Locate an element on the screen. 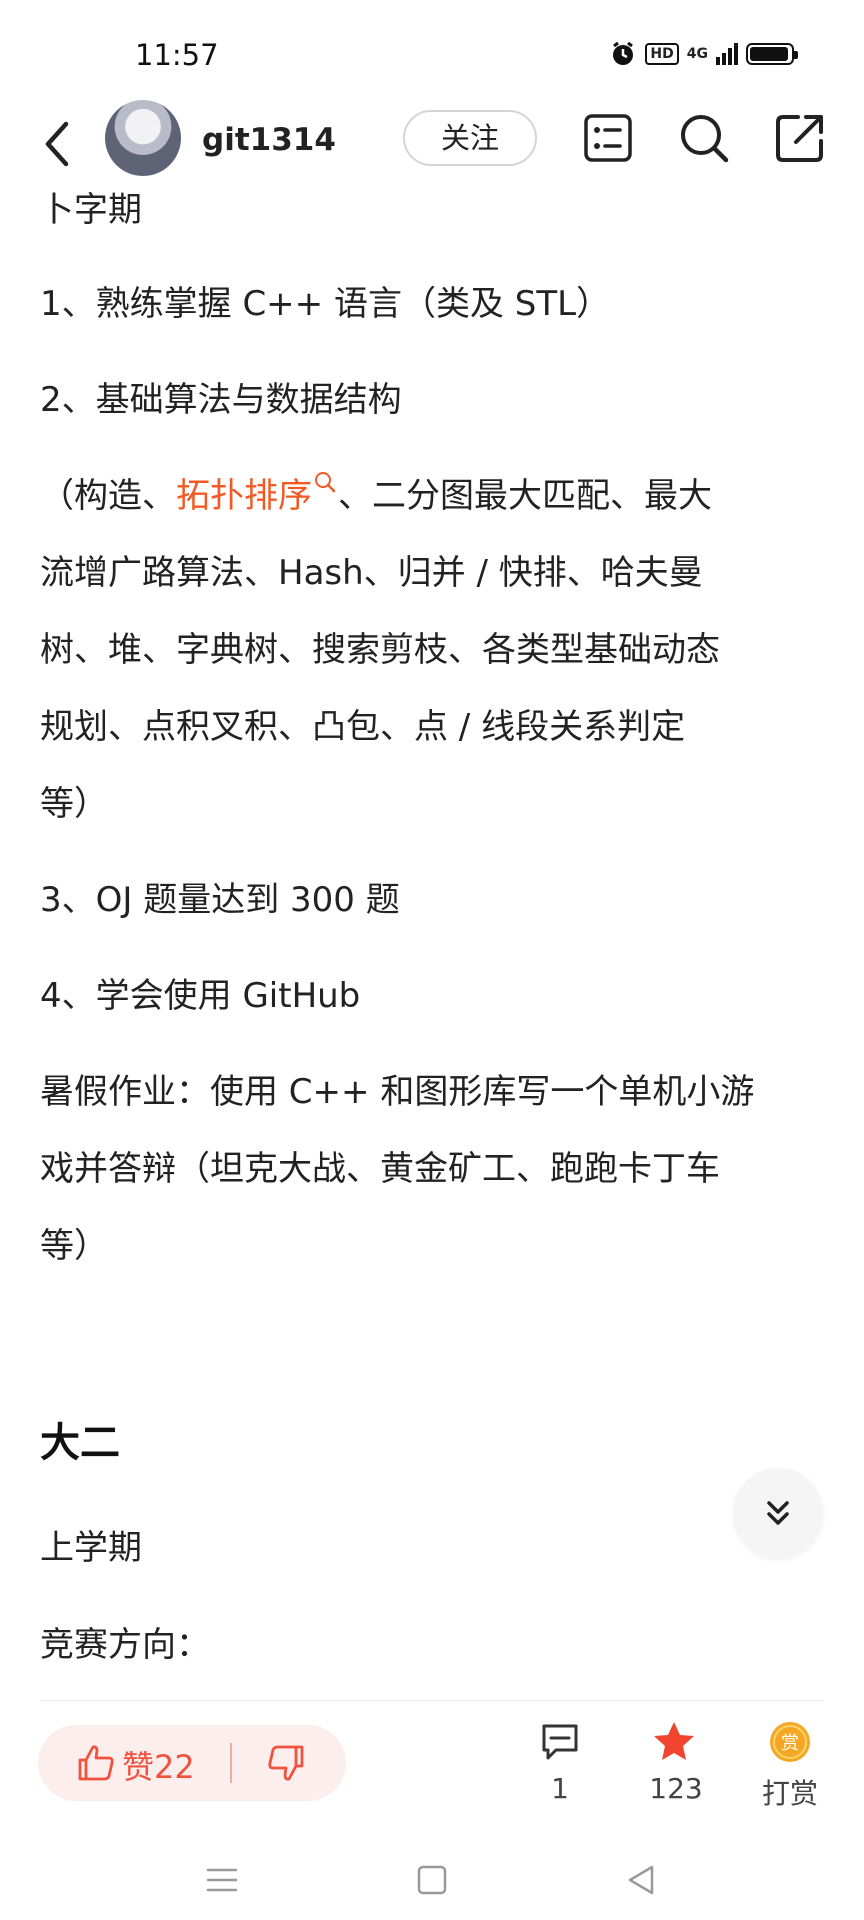  list-item-4: 4、学会使用 GitHub is located at coordinates (200, 996).